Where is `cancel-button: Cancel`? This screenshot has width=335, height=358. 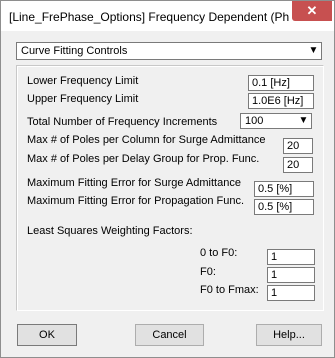 cancel-button: Cancel is located at coordinates (169, 335).